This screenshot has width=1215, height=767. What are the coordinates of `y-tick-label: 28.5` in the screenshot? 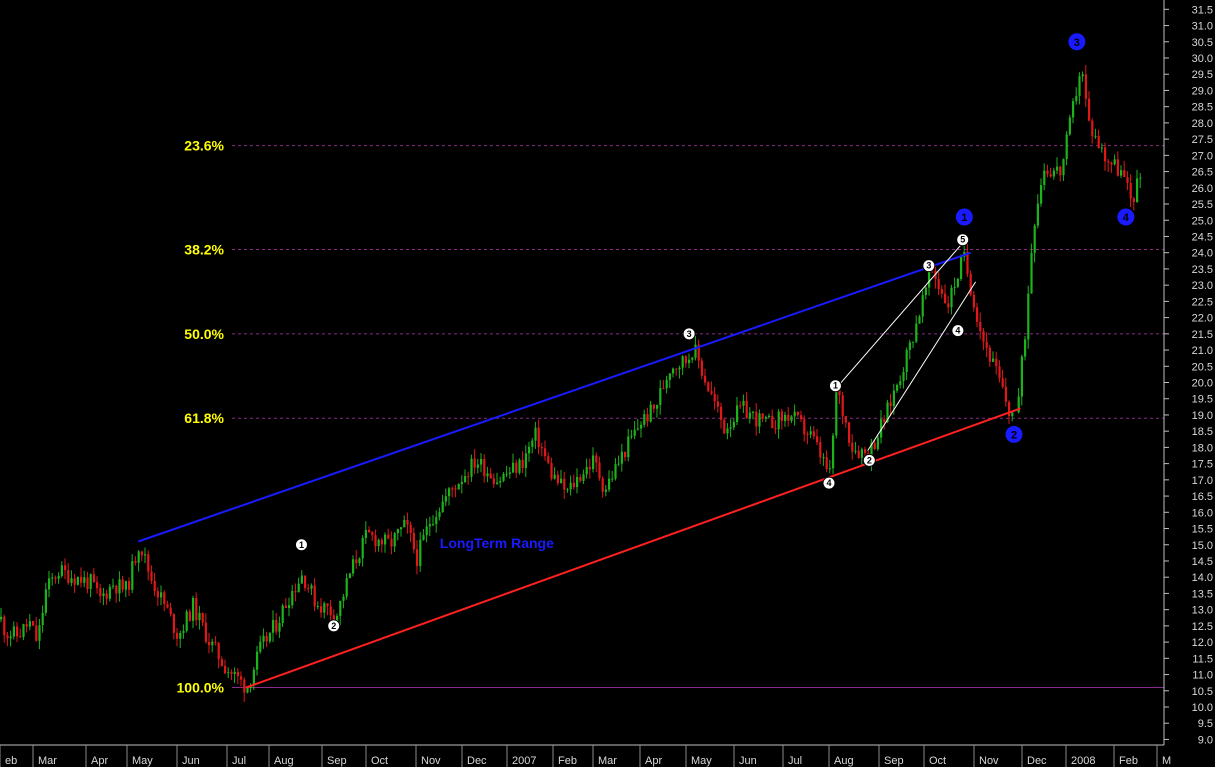 It's located at (1202, 108).